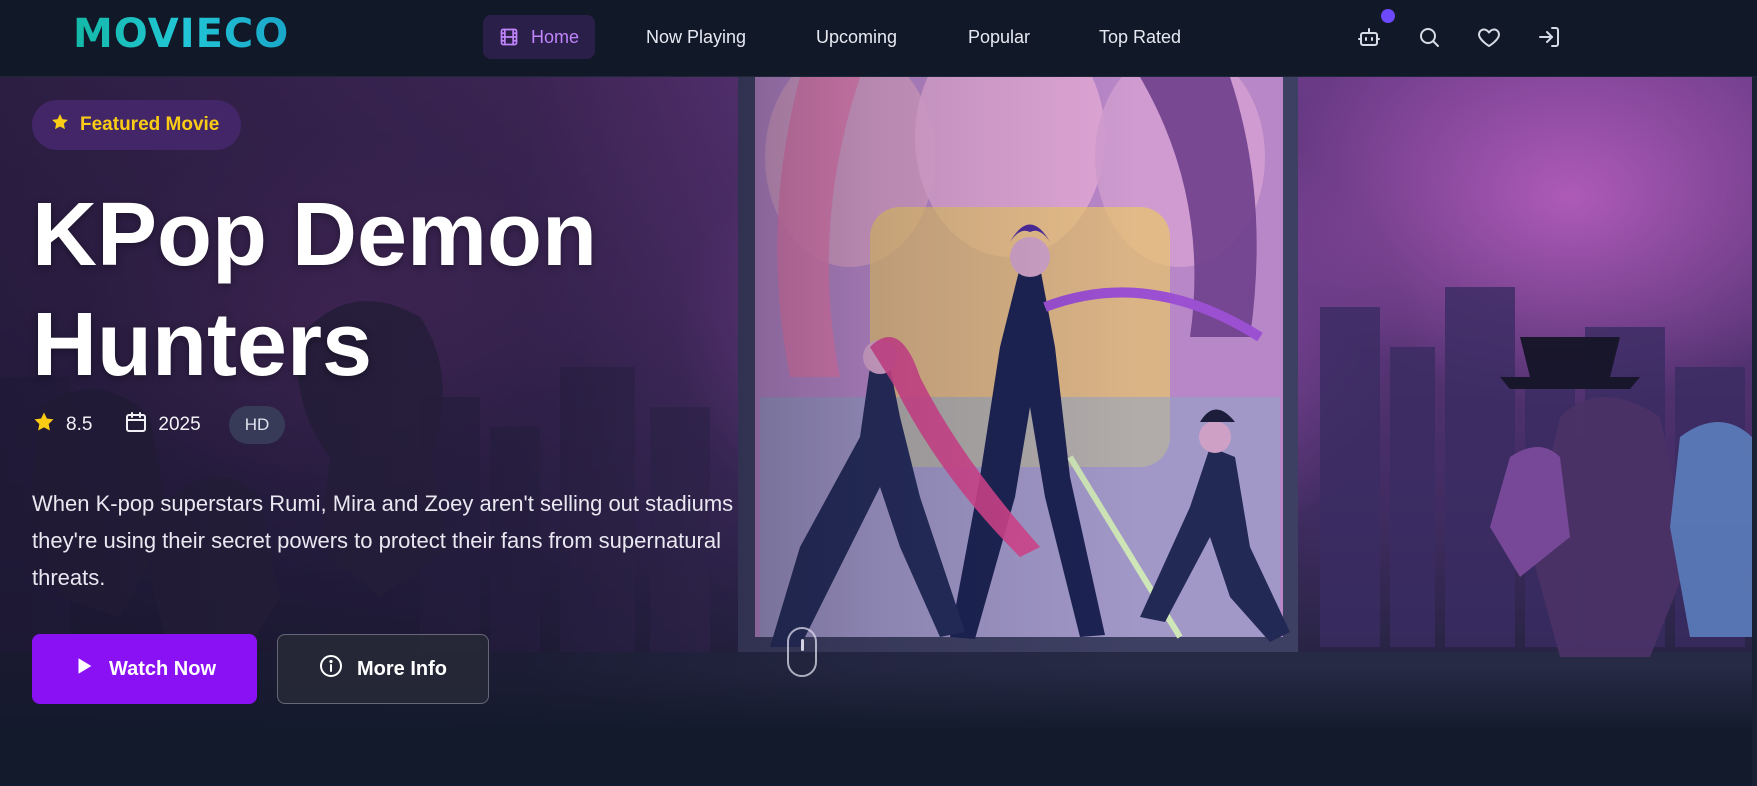 This screenshot has height=786, width=1757. What do you see at coordinates (315, 235) in the screenshot?
I see `movie-title-line-1: KPop Demon` at bounding box center [315, 235].